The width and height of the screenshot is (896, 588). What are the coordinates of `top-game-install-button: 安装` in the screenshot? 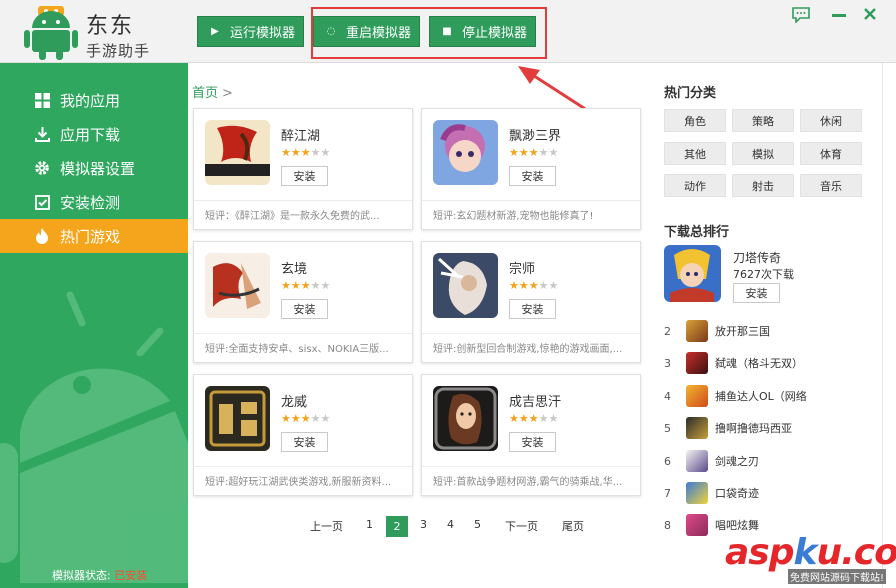 It's located at (756, 293).